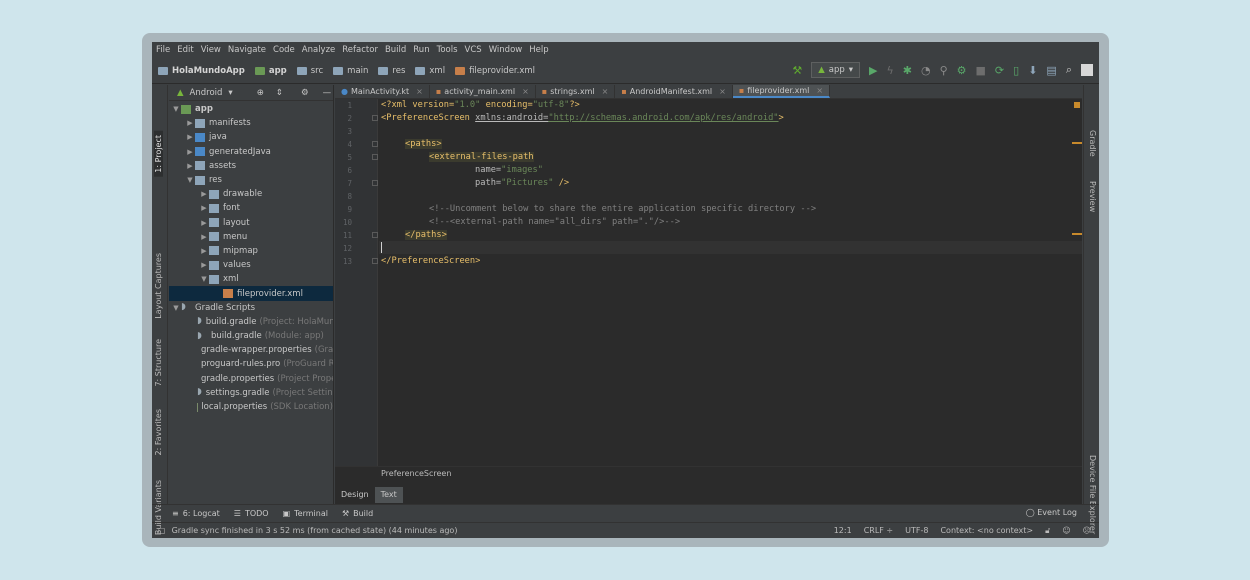 This screenshot has height=580, width=1250. Describe the element at coordinates (1016, 70) in the screenshot. I see `avd-manager-icon: ▯` at that location.